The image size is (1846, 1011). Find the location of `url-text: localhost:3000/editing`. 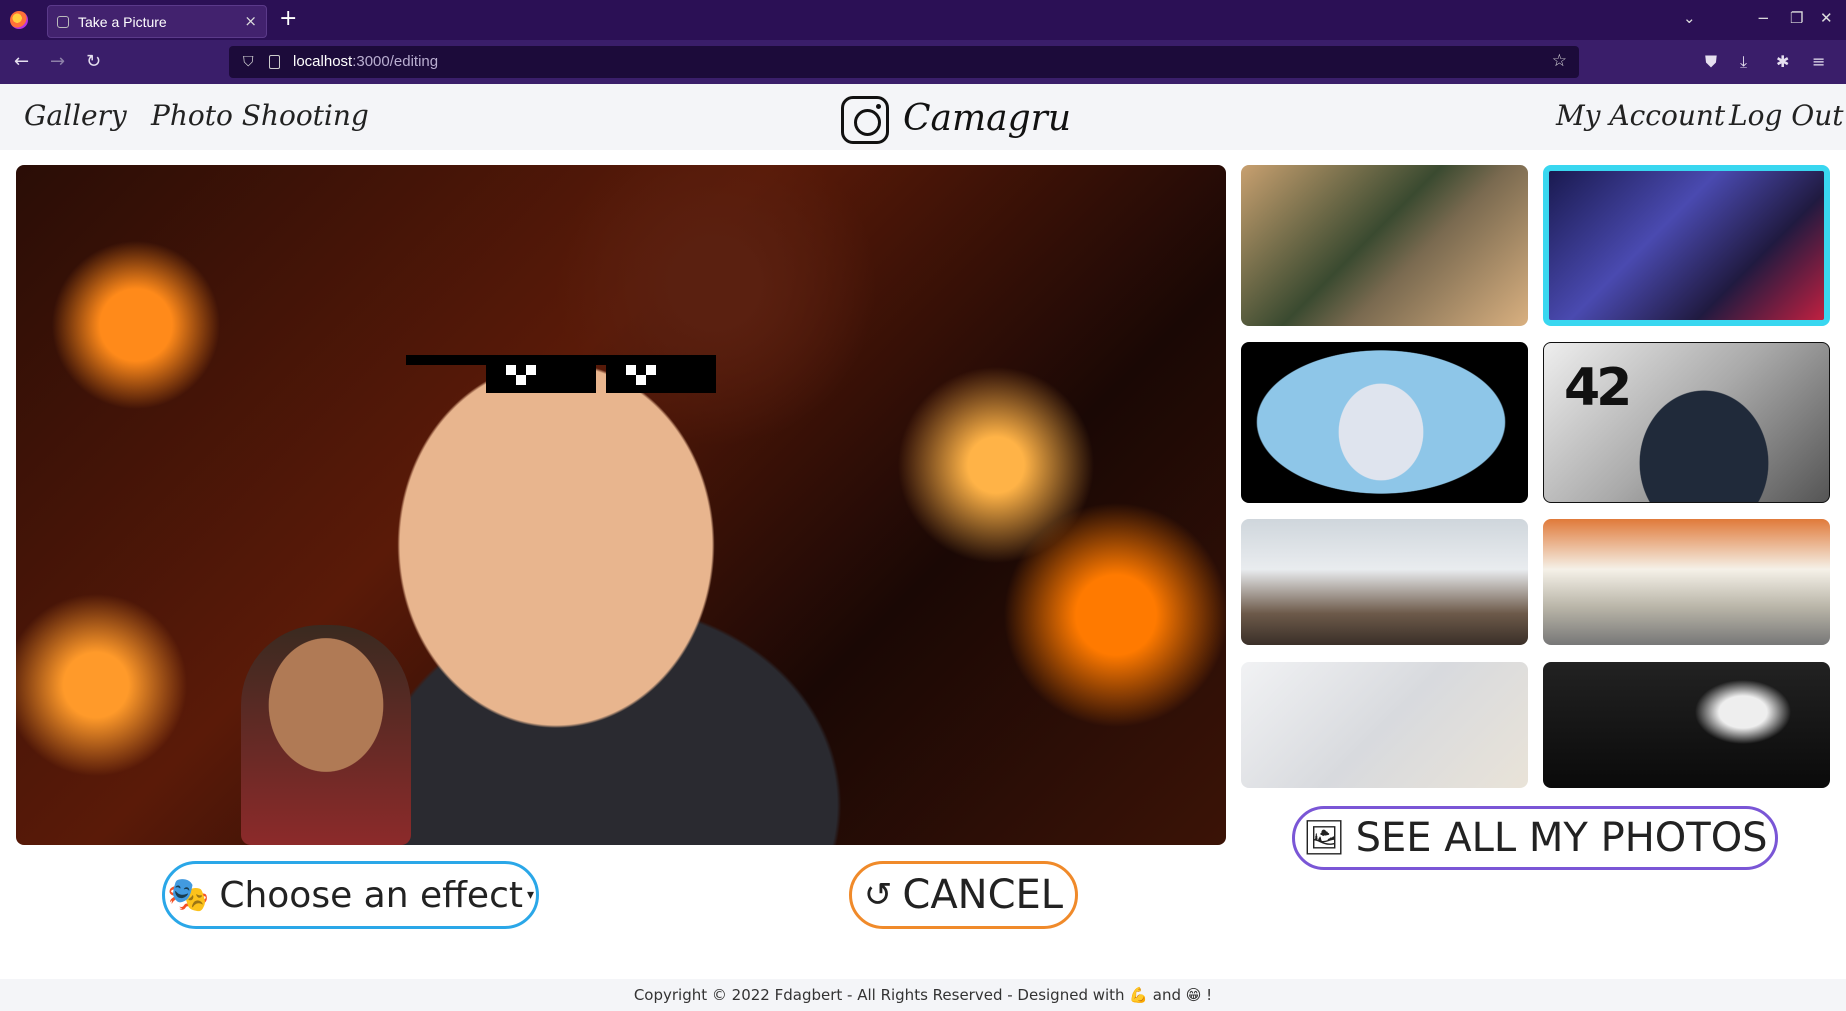

url-text: localhost:3000/editing is located at coordinates (365, 61).